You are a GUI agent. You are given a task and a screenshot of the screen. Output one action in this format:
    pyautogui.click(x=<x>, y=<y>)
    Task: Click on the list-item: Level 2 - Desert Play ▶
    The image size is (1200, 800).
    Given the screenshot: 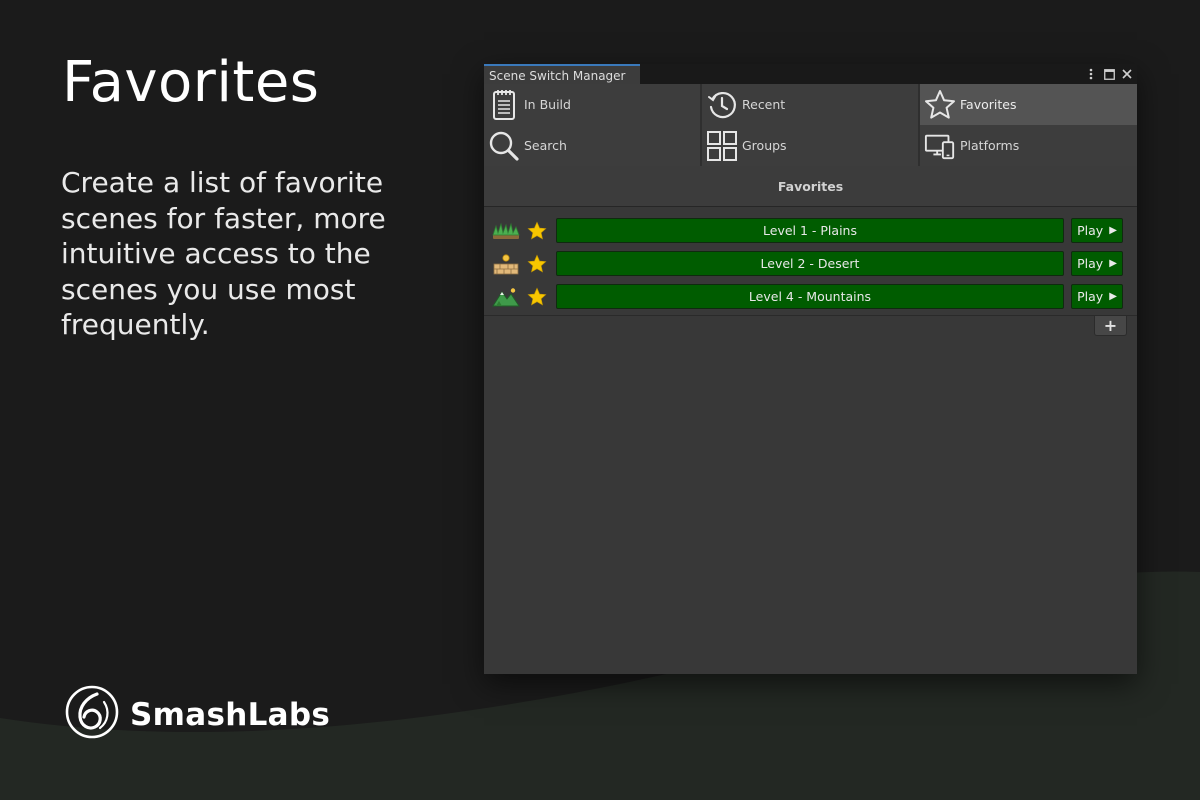 What is the action you would take?
    pyautogui.click(x=810, y=263)
    